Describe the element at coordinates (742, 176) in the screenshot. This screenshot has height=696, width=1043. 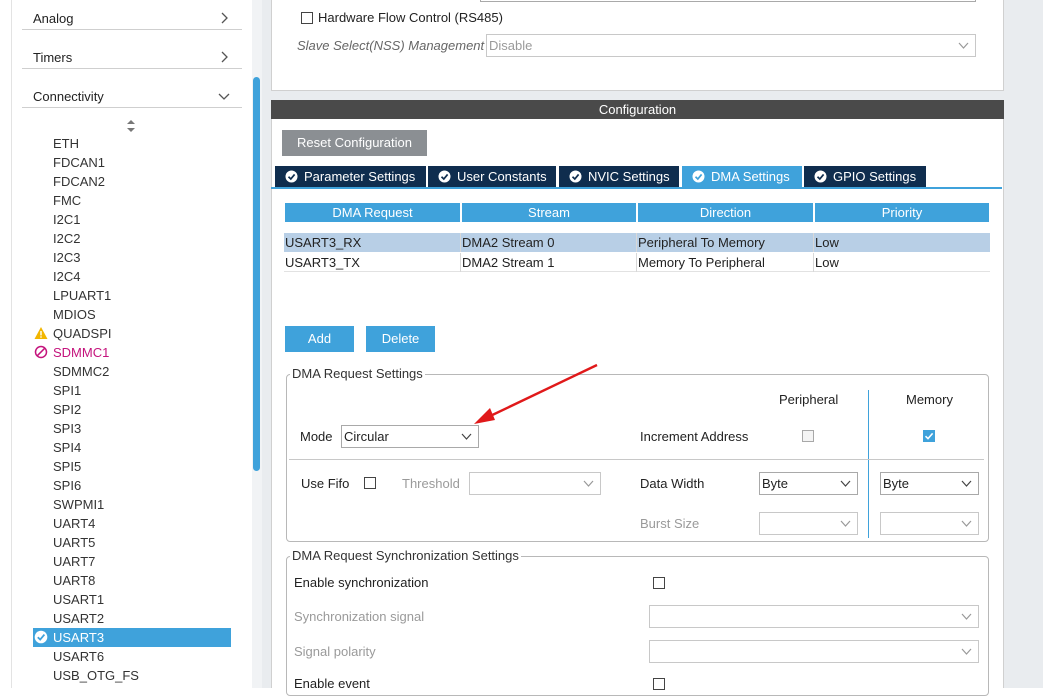
I see `tab-dma-settings: DMA Settings` at that location.